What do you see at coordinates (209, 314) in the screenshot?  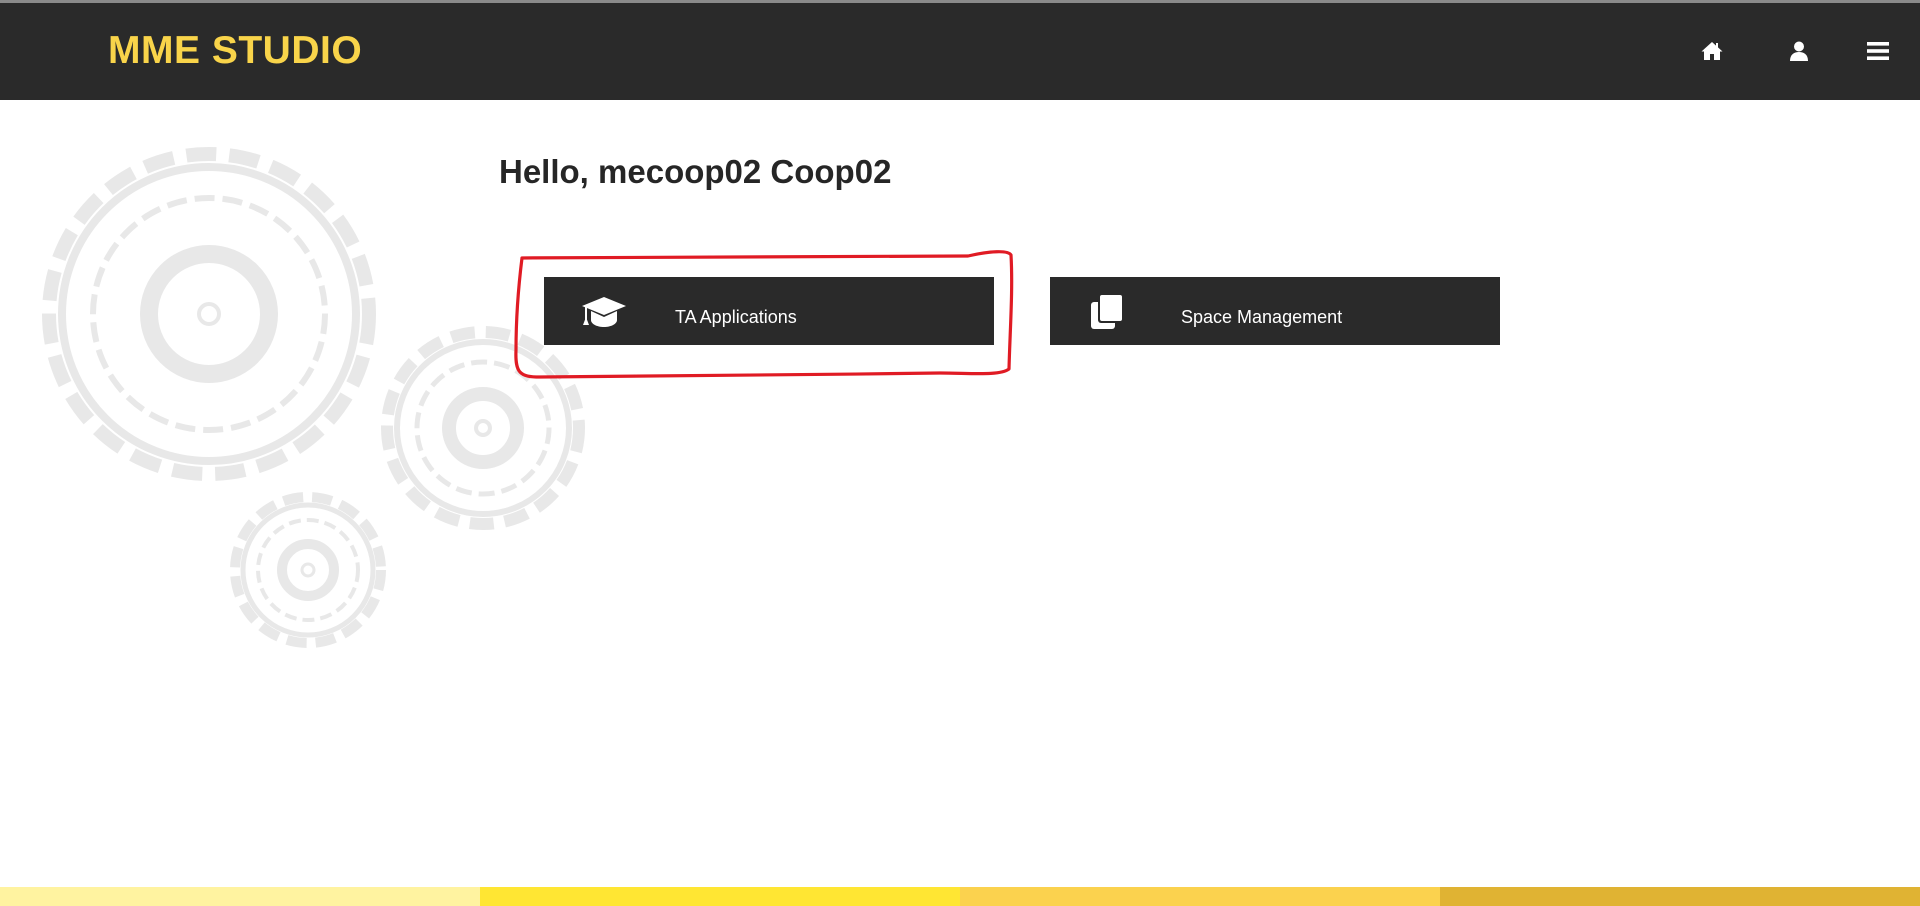 I see `large-gear` at bounding box center [209, 314].